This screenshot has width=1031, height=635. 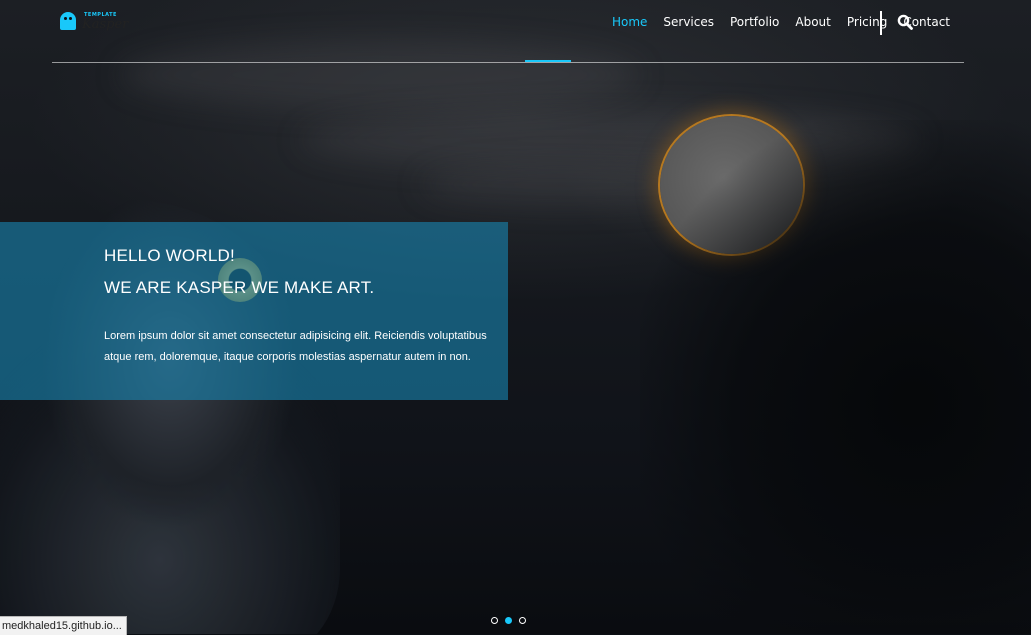 I want to click on search-button, so click(x=905, y=22).